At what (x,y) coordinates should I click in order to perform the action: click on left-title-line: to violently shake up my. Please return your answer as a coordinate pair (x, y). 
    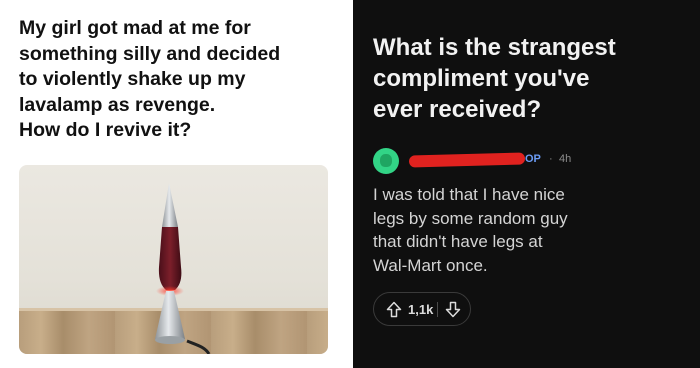
    Looking at the image, I should click on (132, 79).